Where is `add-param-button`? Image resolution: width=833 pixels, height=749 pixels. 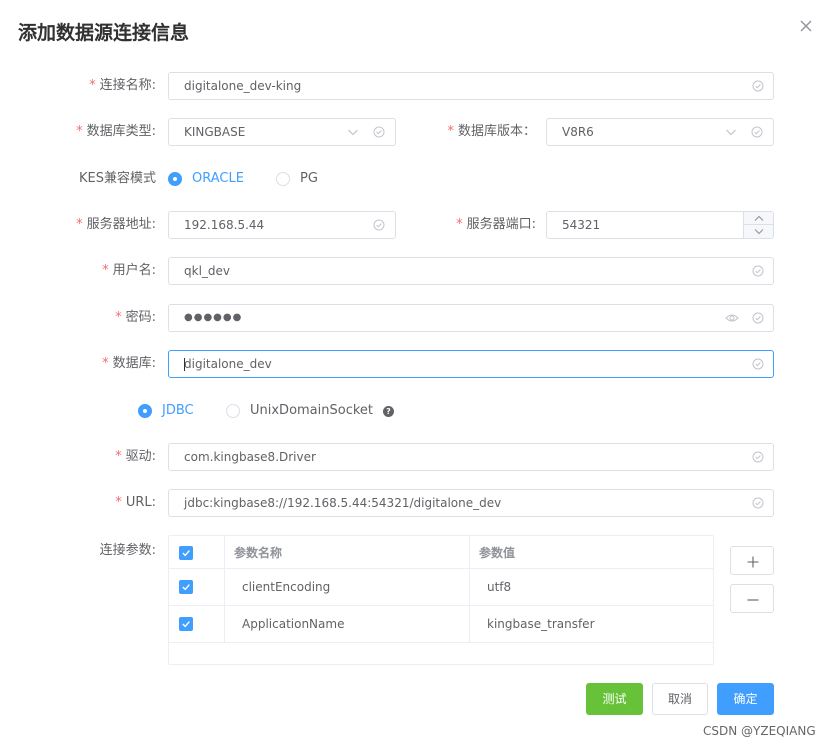
add-param-button is located at coordinates (752, 560).